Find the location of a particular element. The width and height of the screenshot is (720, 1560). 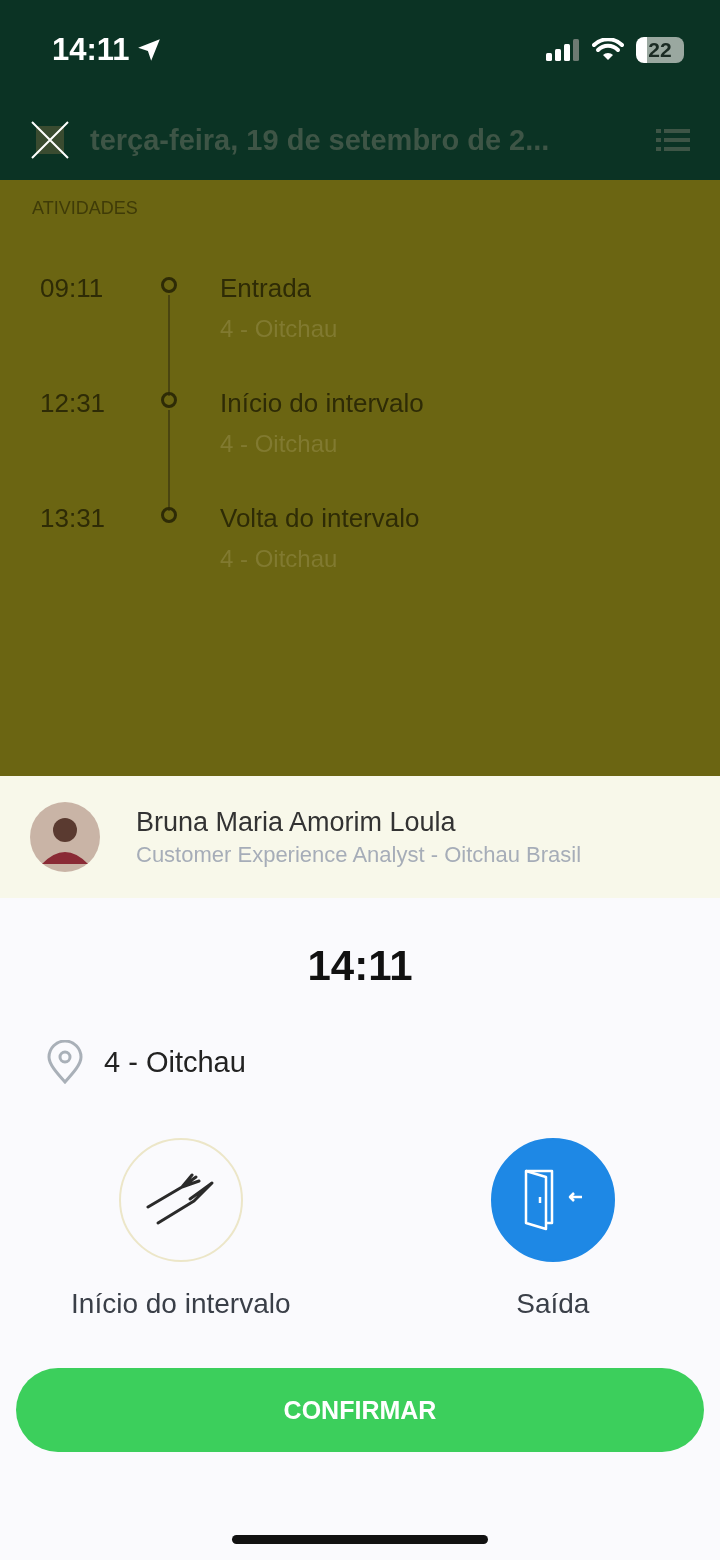

activity-time: 09:11 is located at coordinates (72, 289).